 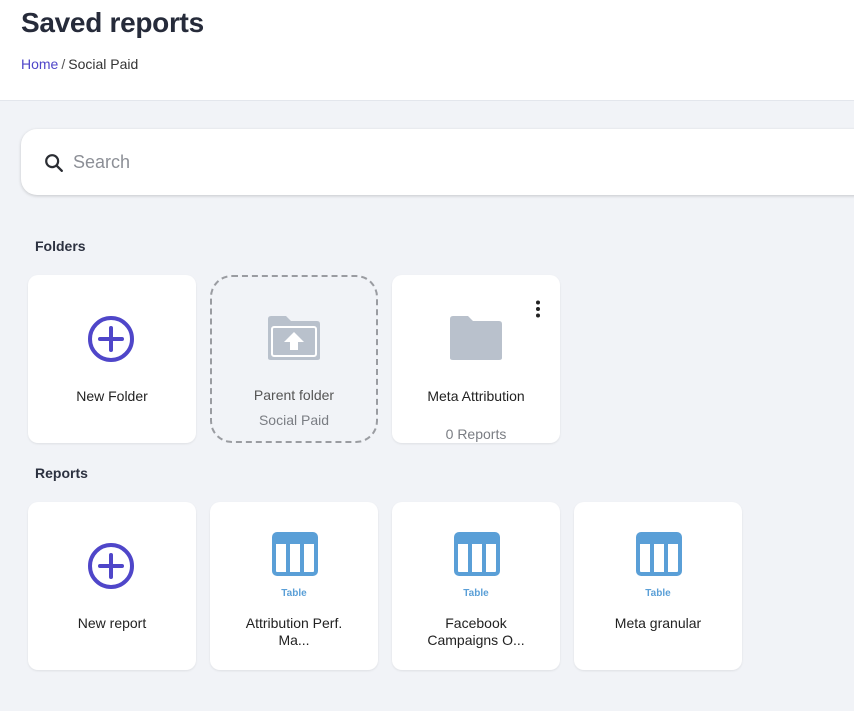 What do you see at coordinates (112, 623) in the screenshot?
I see `new-report-label: New report` at bounding box center [112, 623].